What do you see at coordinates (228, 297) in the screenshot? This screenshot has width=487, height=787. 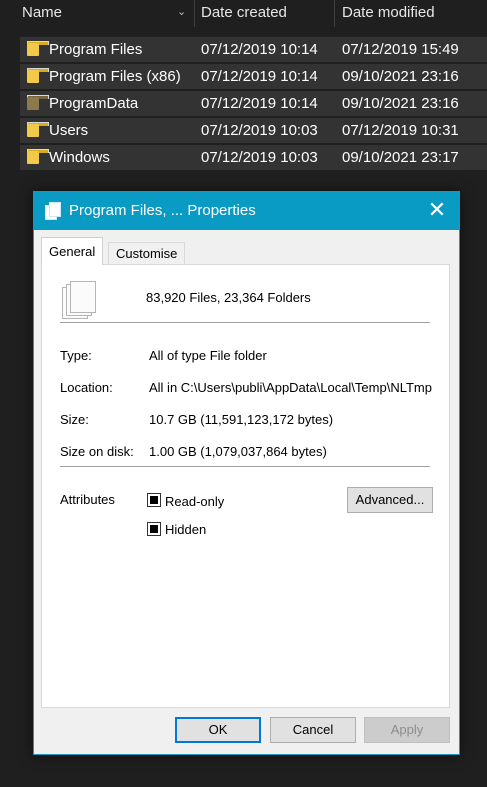 I see `file-count-summary: 83,920 Files, 23,364 Folders` at bounding box center [228, 297].